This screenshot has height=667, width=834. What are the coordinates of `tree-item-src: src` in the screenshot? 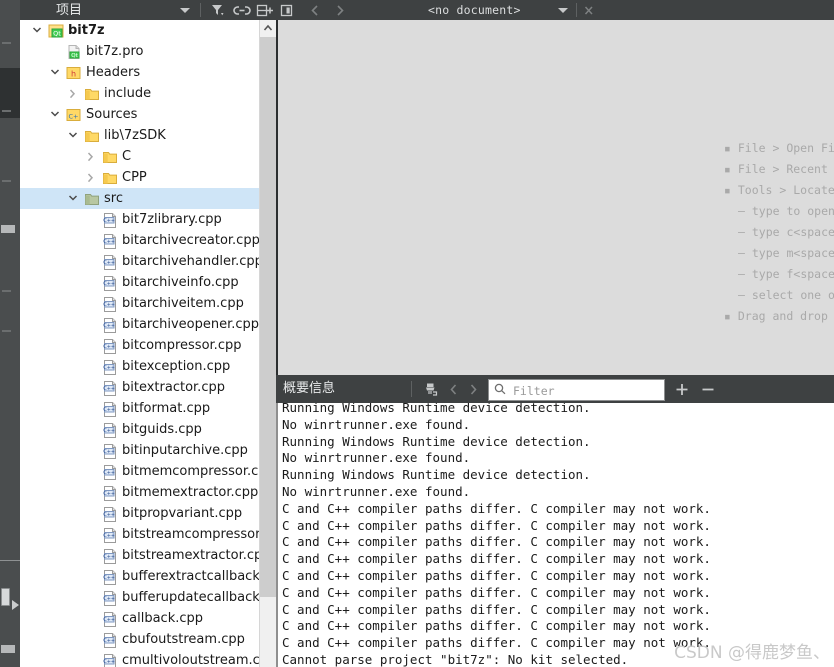 It's located at (148, 198).